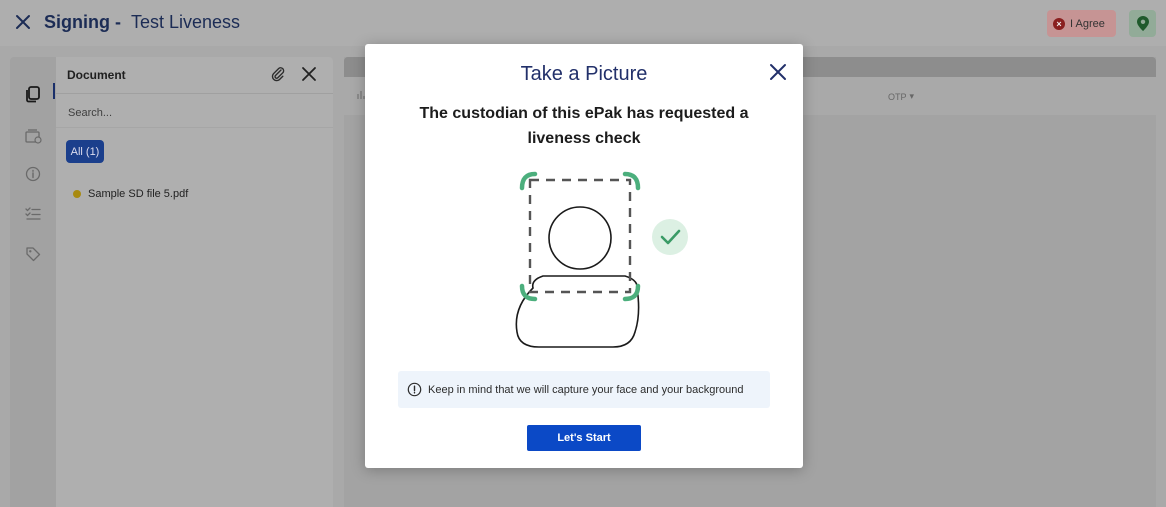 The height and width of the screenshot is (507, 1166). Describe the element at coordinates (54, 91) in the screenshot. I see `active-indicator` at that location.